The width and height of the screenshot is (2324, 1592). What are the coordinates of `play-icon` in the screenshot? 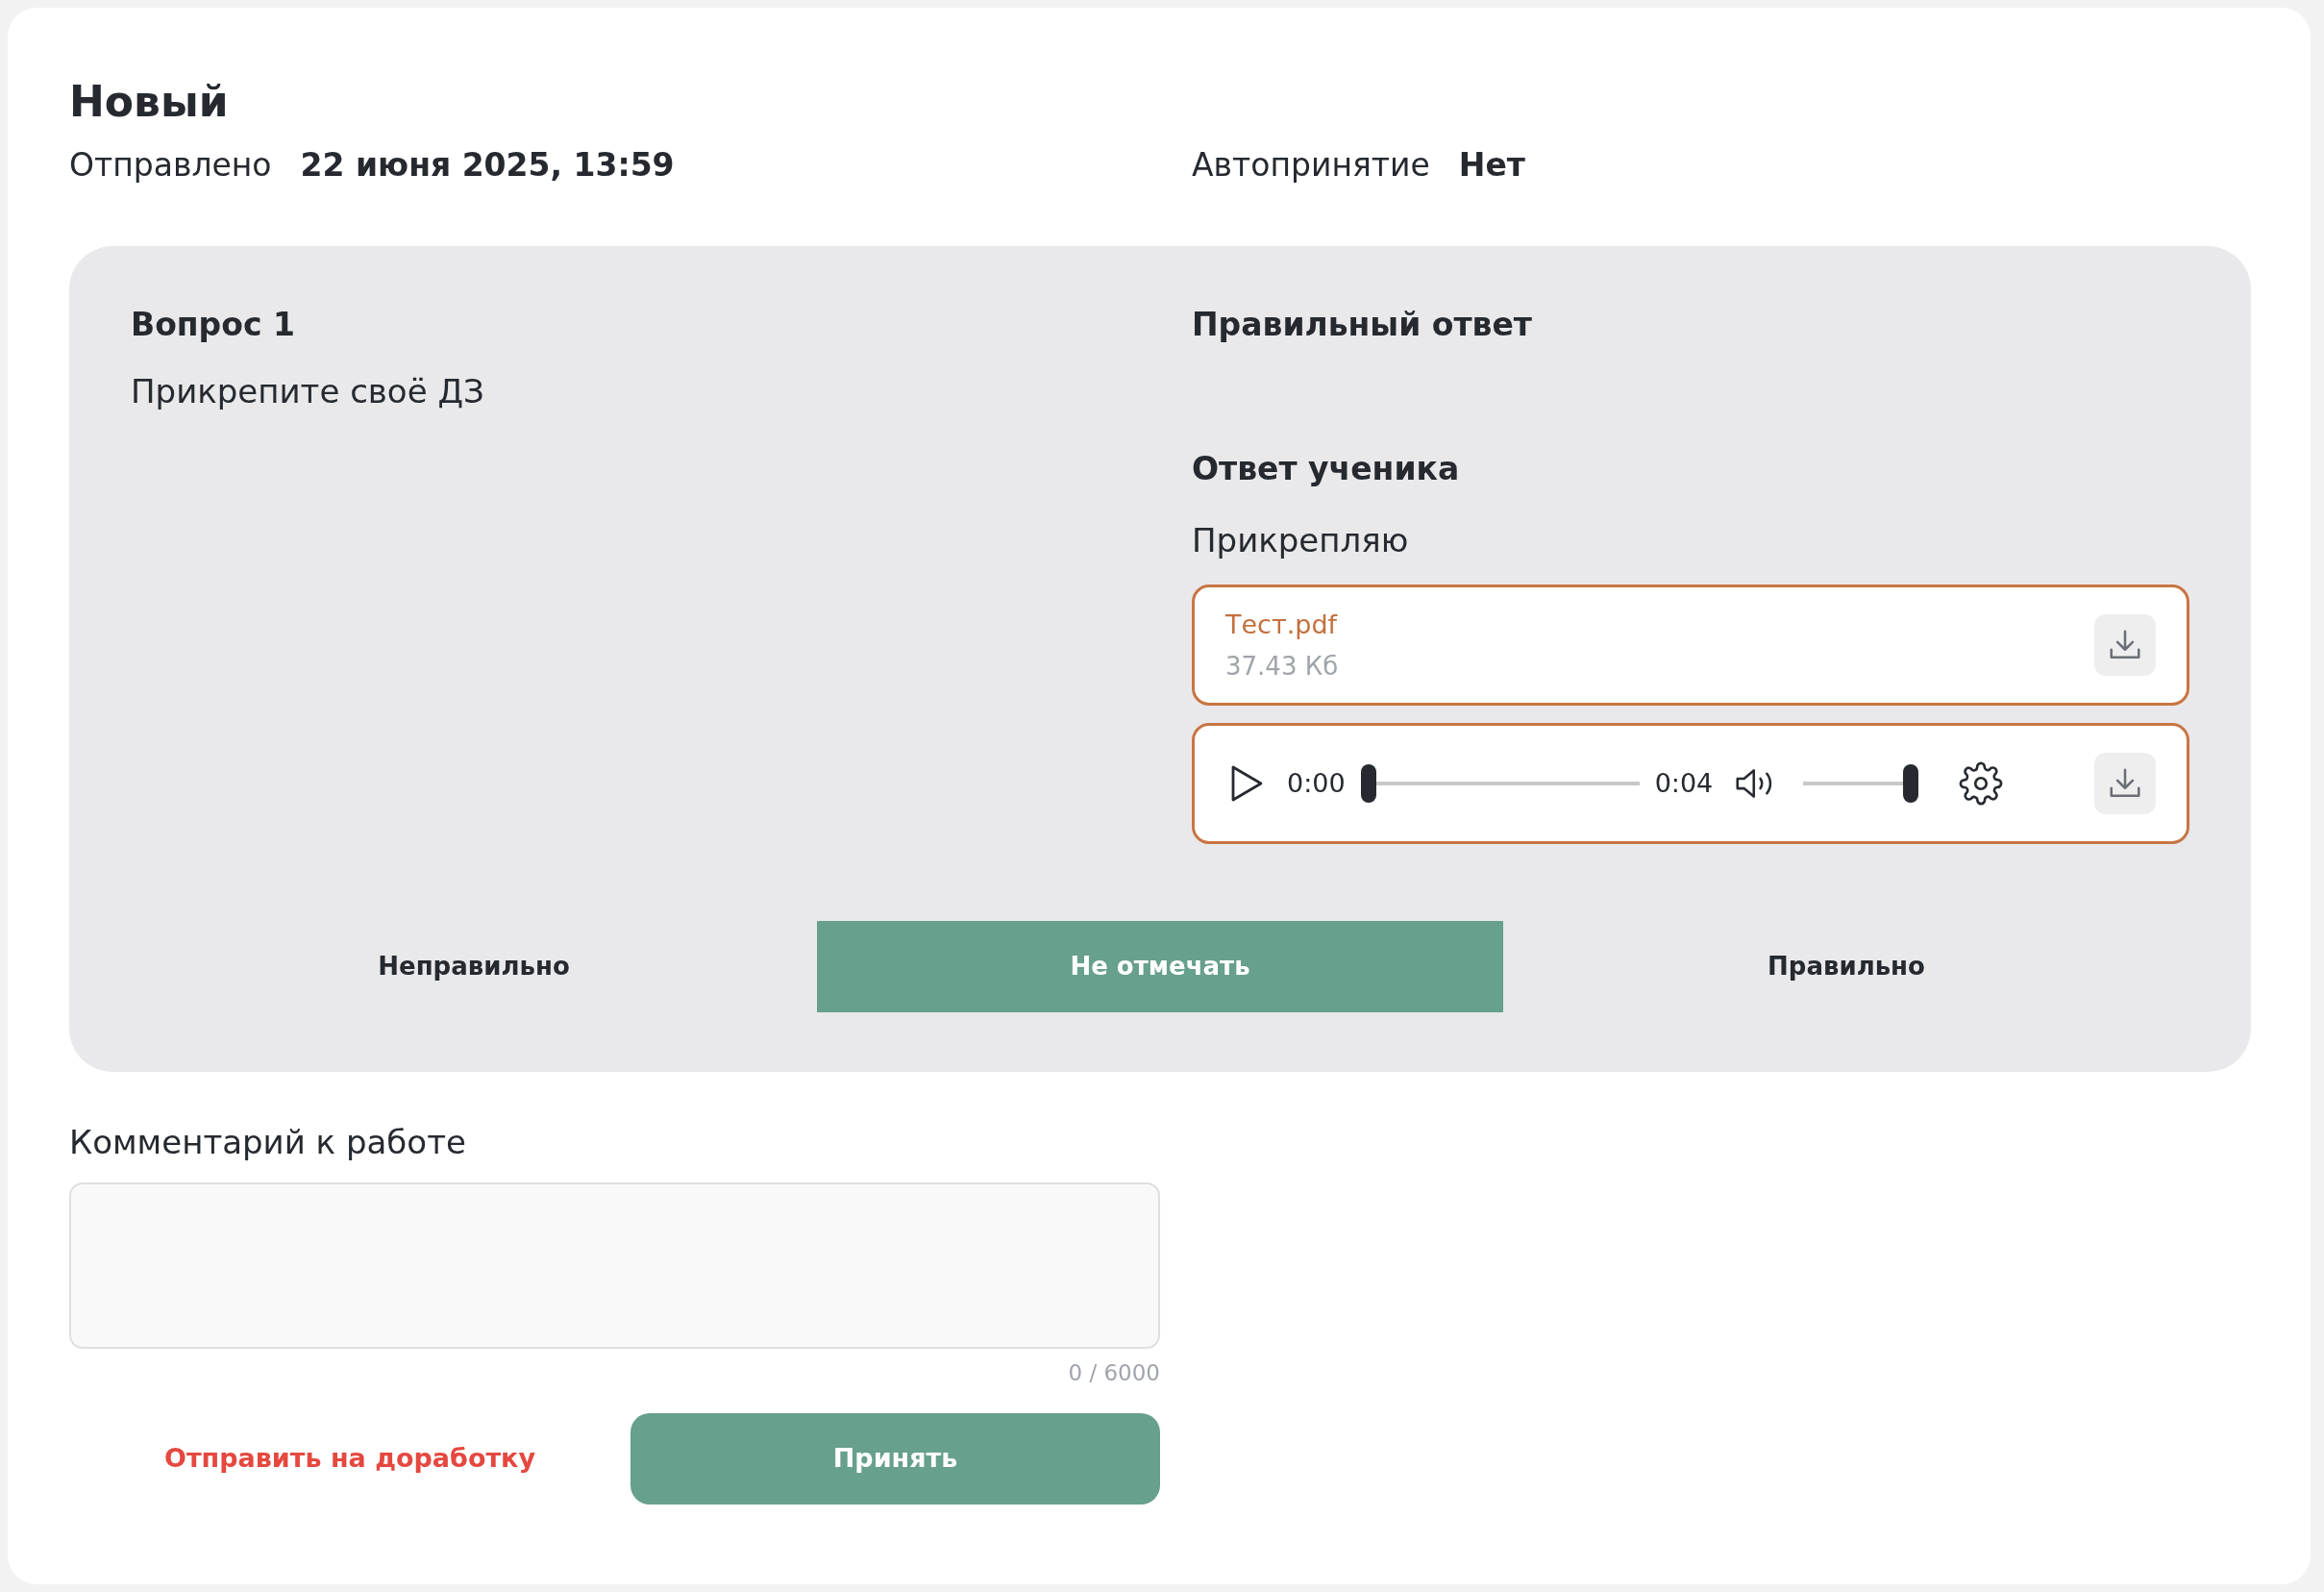 It's located at (1246, 784).